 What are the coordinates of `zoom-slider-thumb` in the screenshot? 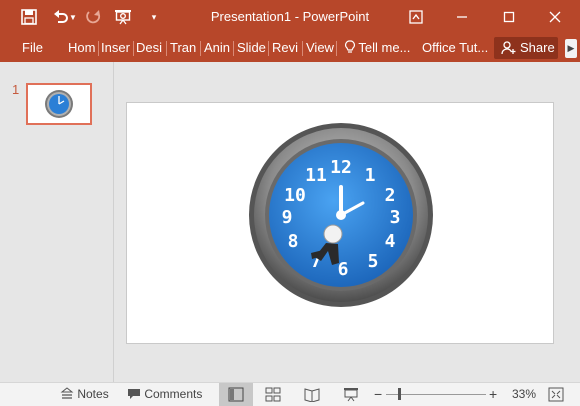 It's located at (399, 394).